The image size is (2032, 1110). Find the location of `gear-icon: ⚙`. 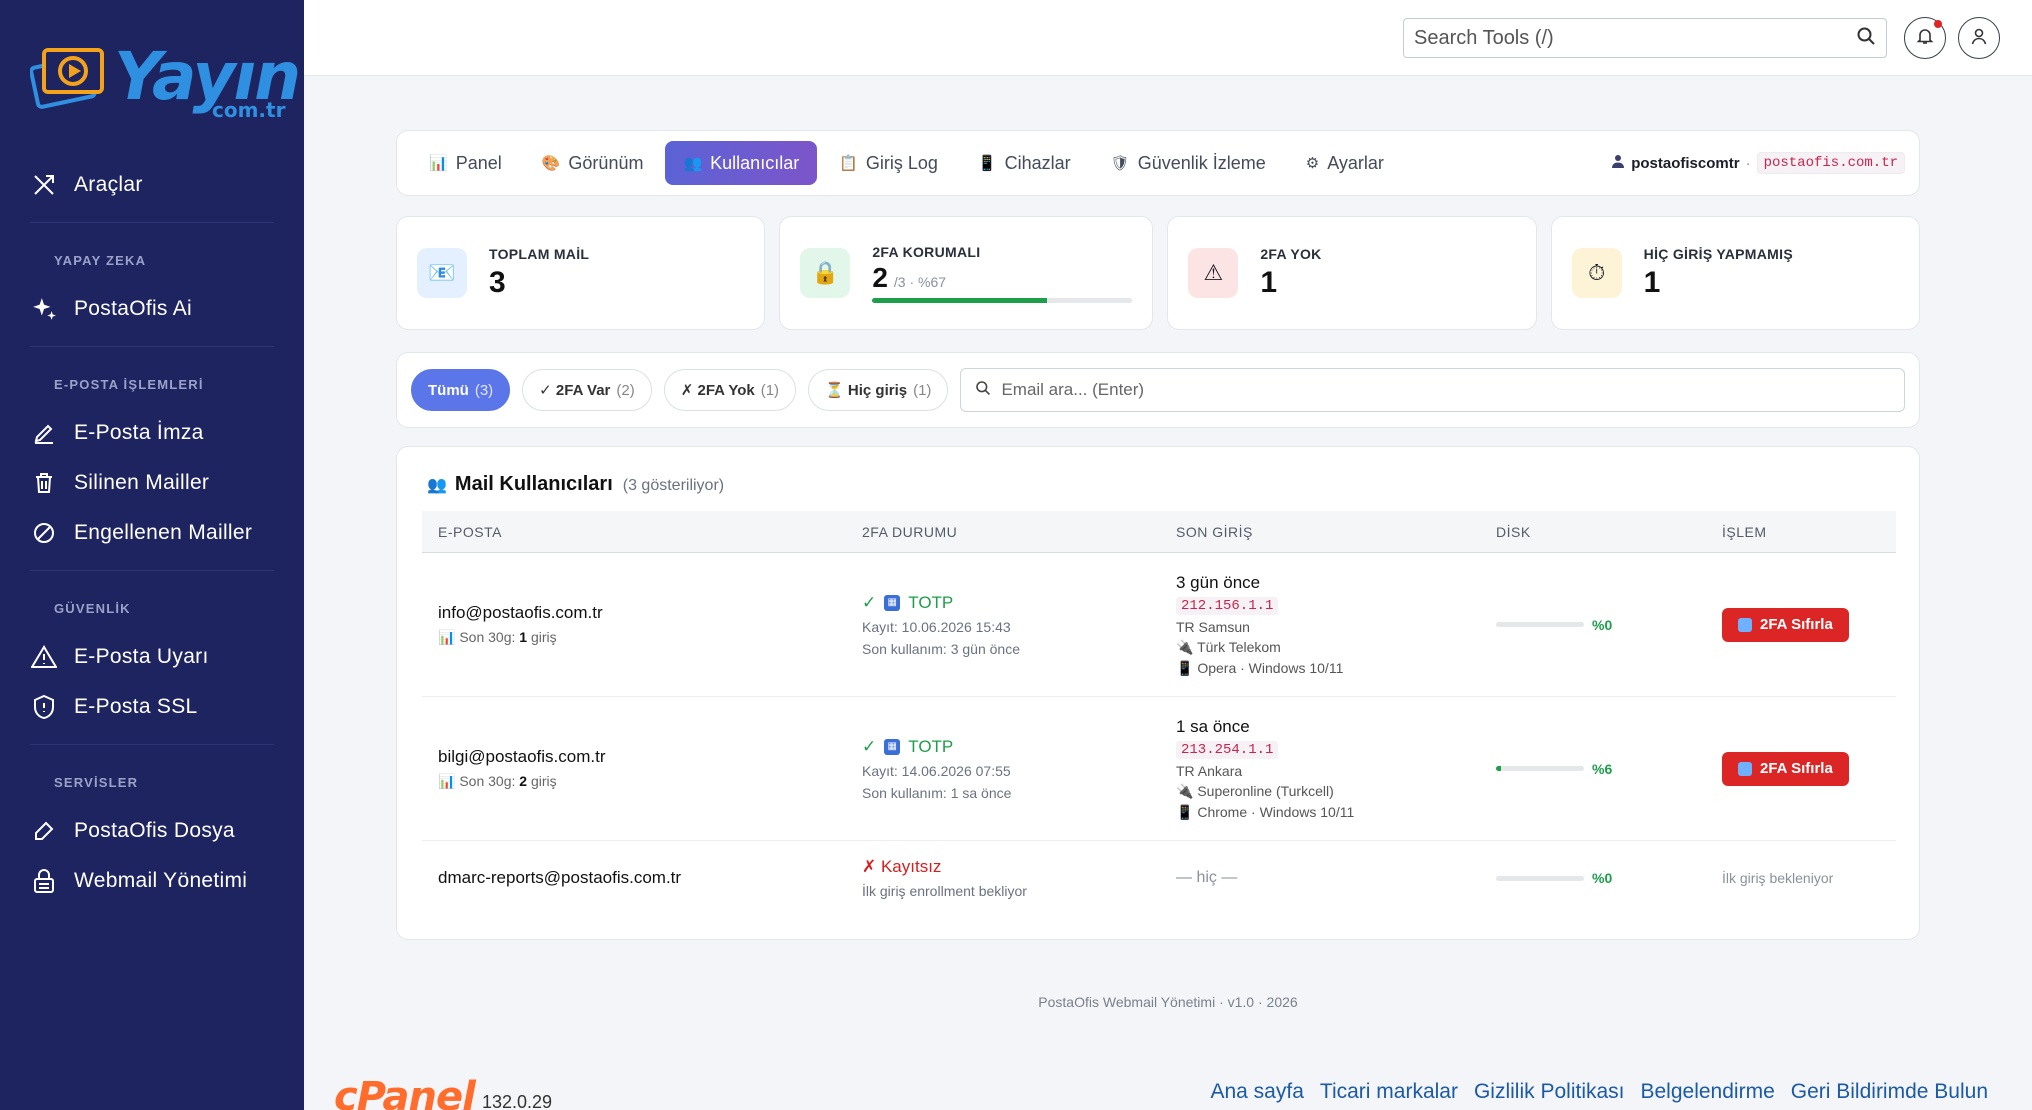

gear-icon: ⚙ is located at coordinates (1312, 163).